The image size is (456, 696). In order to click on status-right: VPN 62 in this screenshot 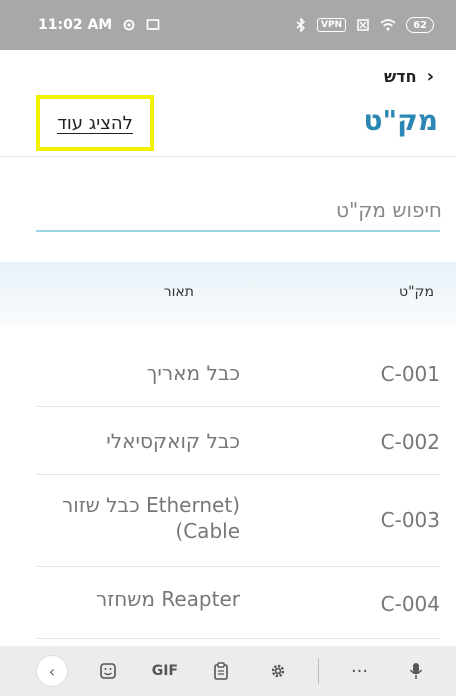, I will do `click(364, 25)`.